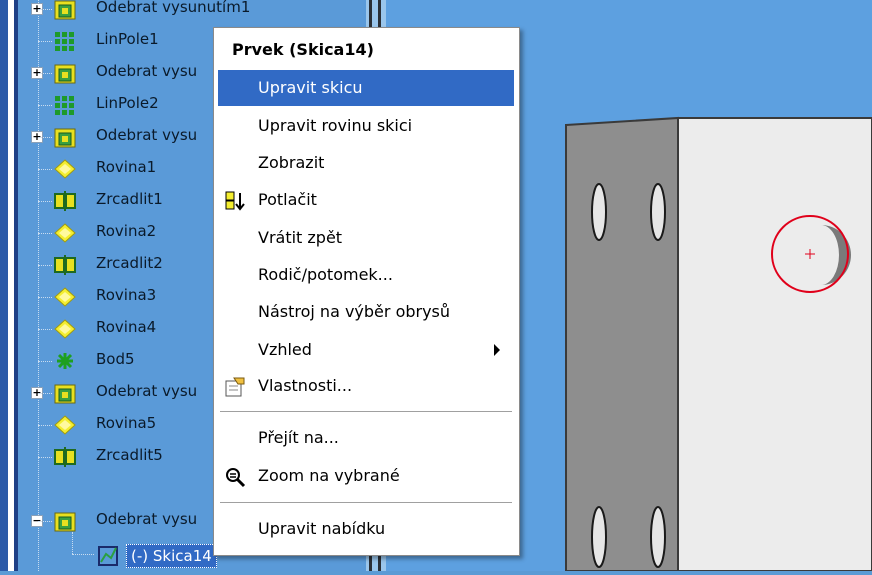 Image resolution: width=872 pixels, height=575 pixels. Describe the element at coordinates (366, 350) in the screenshot. I see `menu-item-appearance: Vzhled` at that location.